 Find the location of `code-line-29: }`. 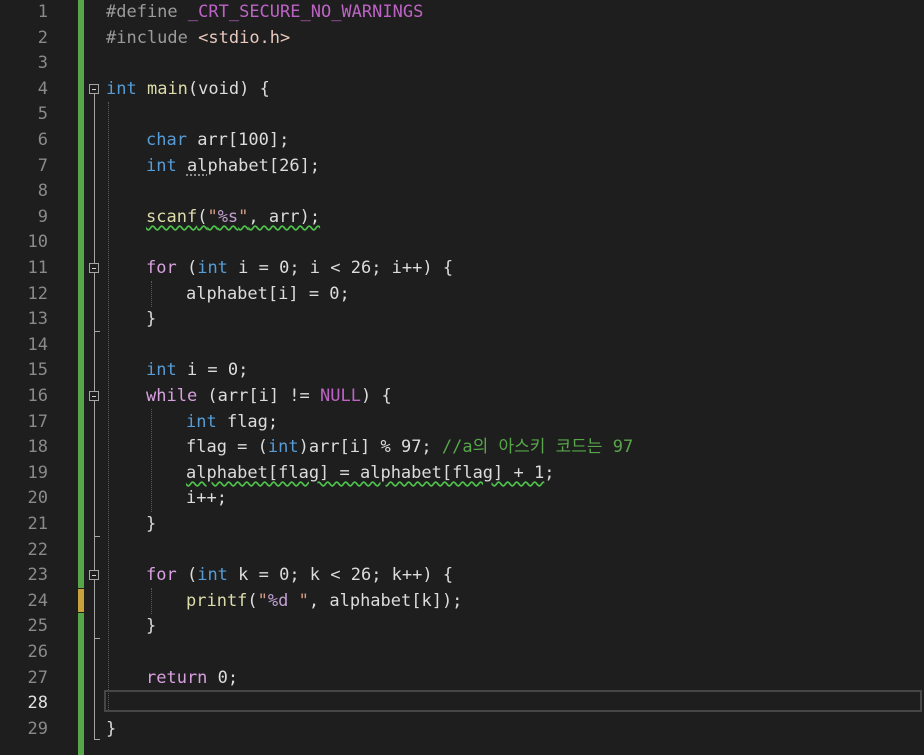

code-line-29: } is located at coordinates (111, 730).